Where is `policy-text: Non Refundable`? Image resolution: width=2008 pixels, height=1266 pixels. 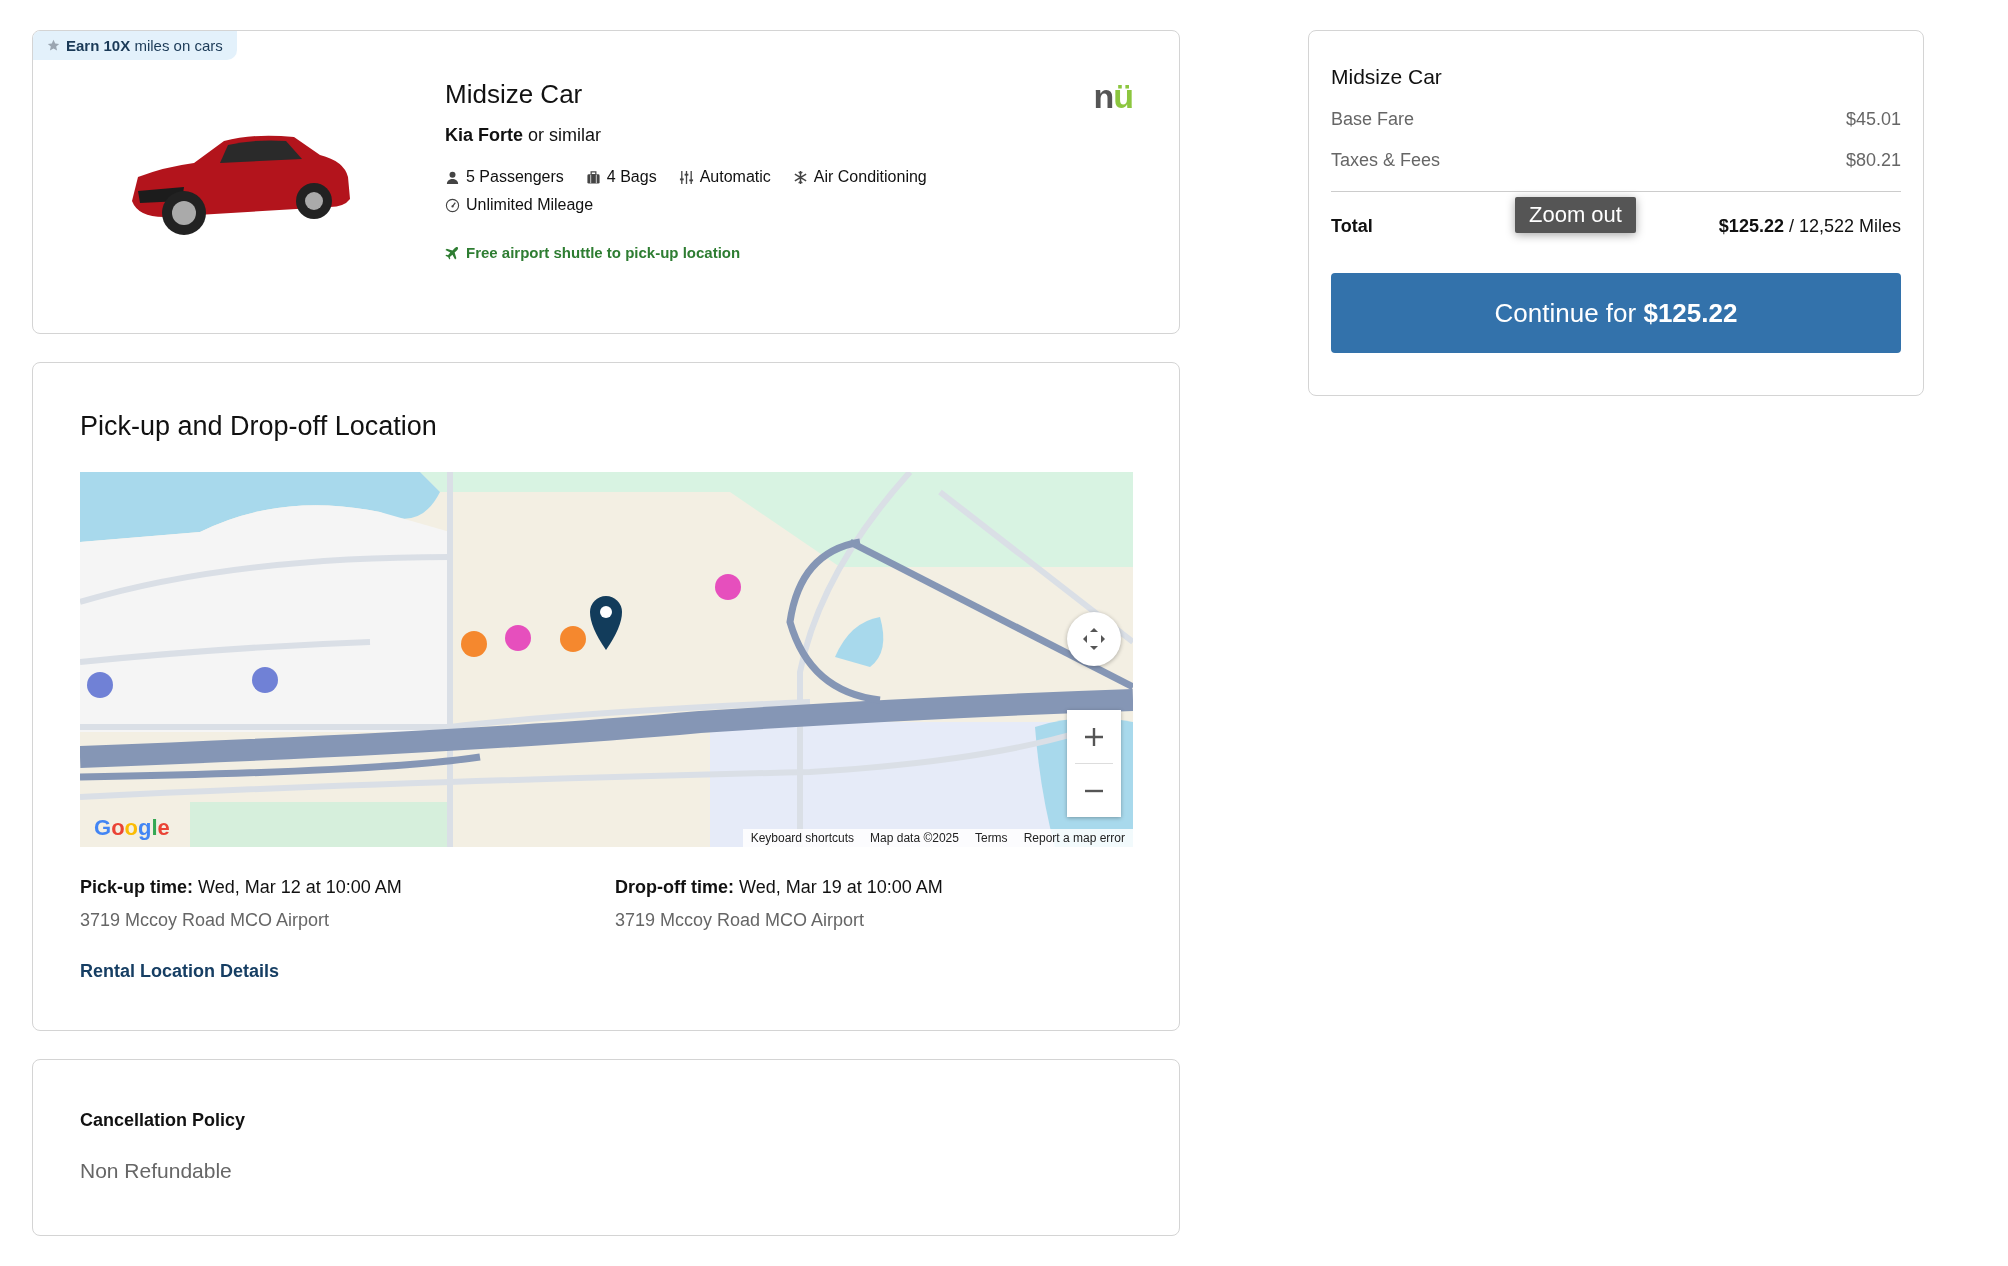 policy-text: Non Refundable is located at coordinates (156, 1171).